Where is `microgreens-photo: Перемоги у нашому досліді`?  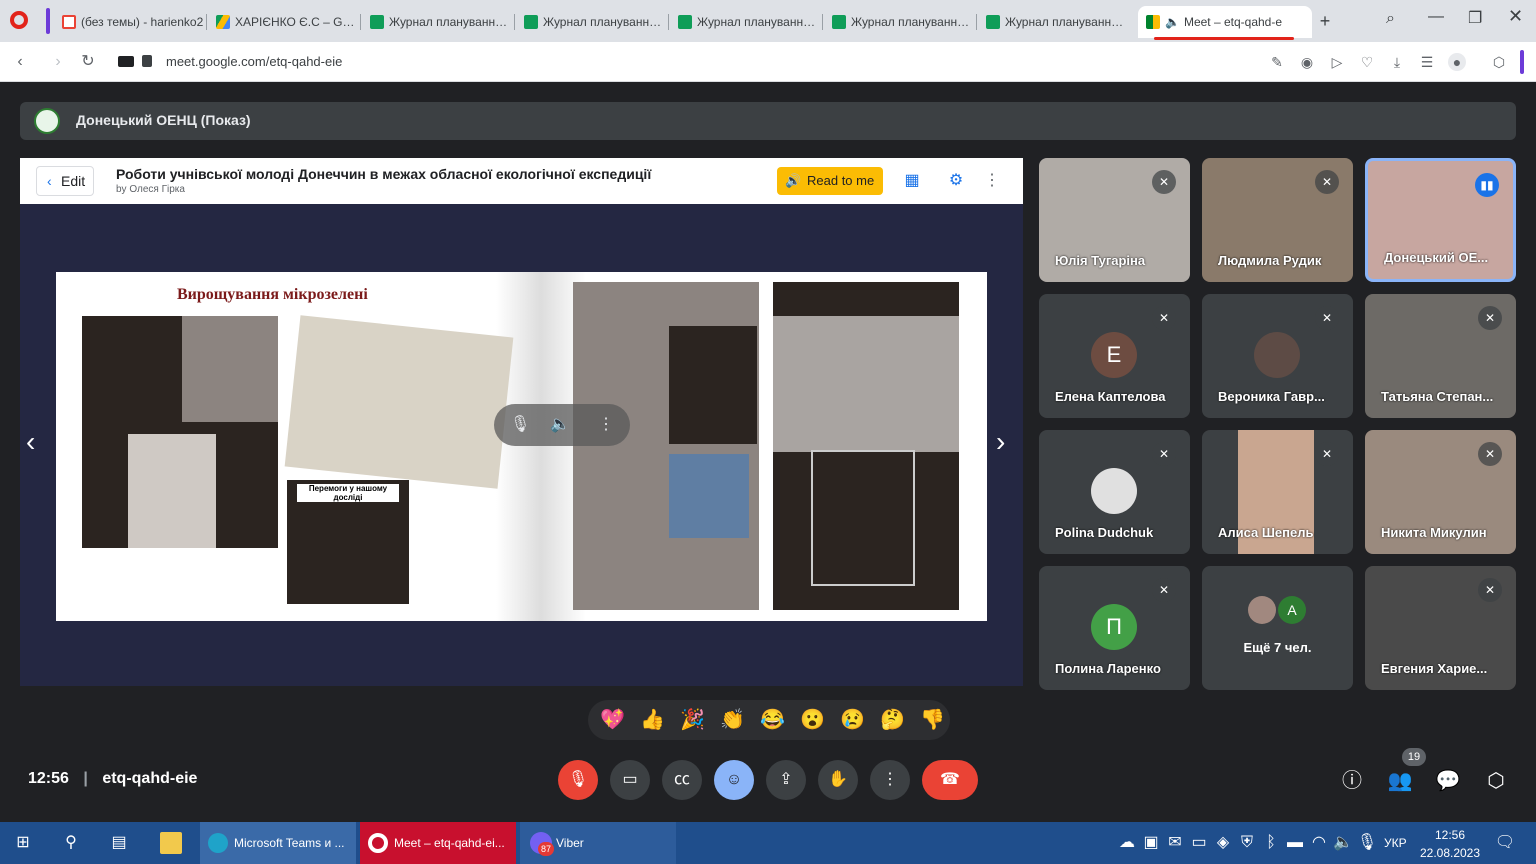 microgreens-photo: Перемоги у нашому досліді is located at coordinates (348, 542).